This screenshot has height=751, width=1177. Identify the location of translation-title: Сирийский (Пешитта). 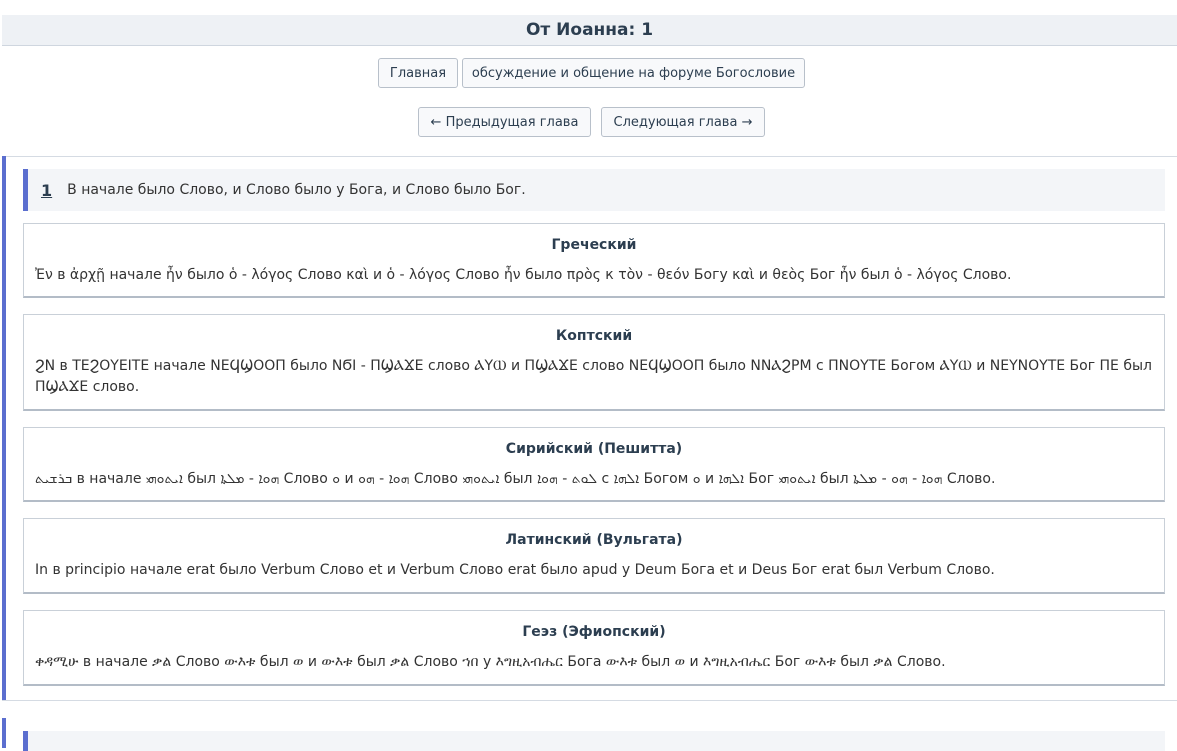
(594, 449).